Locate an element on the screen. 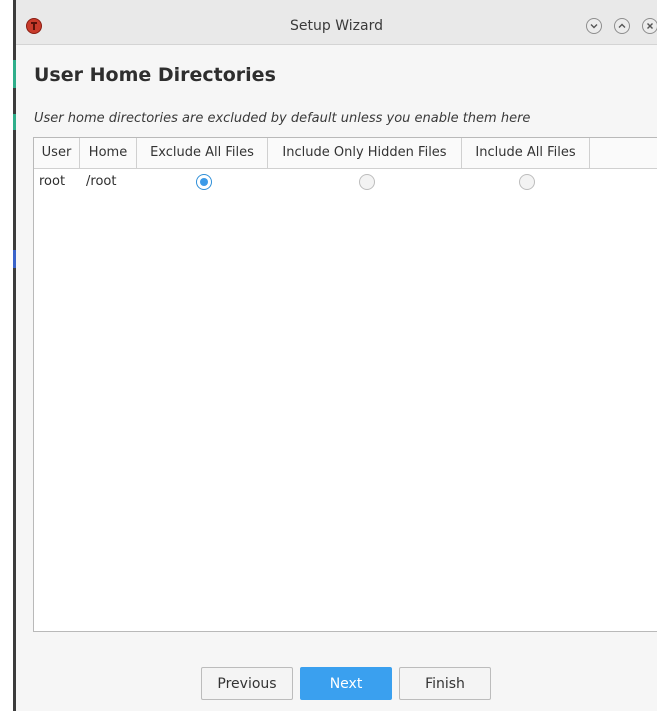 The width and height of the screenshot is (657, 711). radio-include-only-hidden-files is located at coordinates (367, 182).